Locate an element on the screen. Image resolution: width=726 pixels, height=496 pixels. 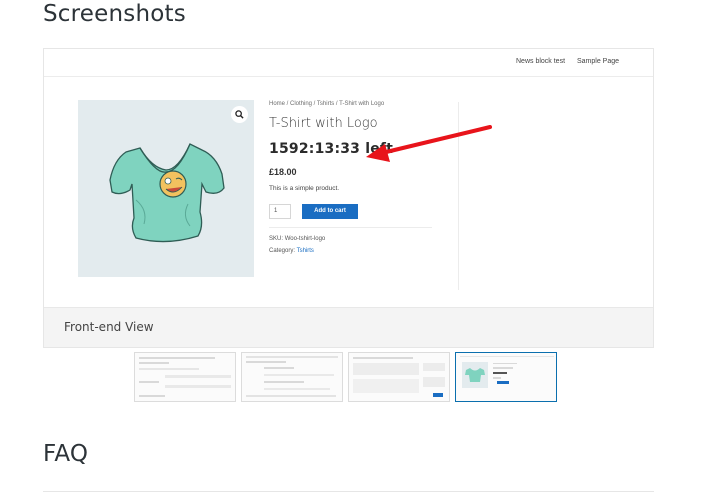
screenshots-heading: Screenshots is located at coordinates (114, 14).